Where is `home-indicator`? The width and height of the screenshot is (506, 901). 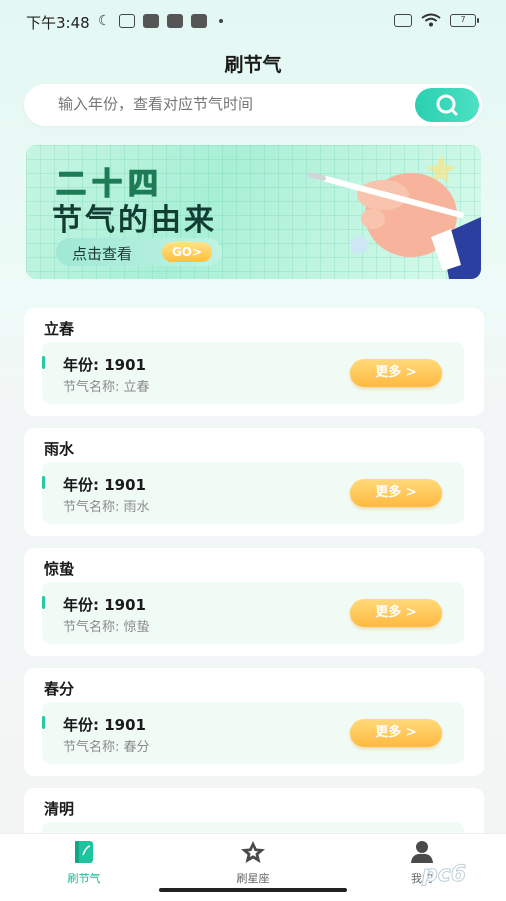
home-indicator is located at coordinates (253, 890).